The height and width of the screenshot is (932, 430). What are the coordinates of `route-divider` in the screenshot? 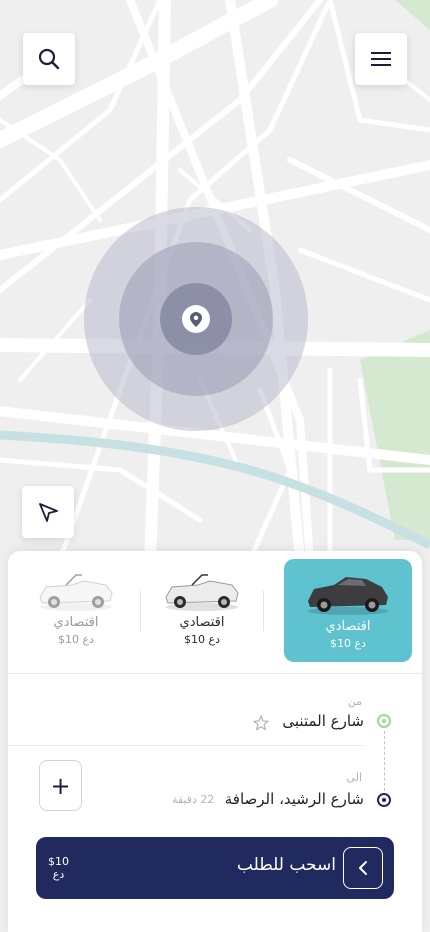 It's located at (186, 745).